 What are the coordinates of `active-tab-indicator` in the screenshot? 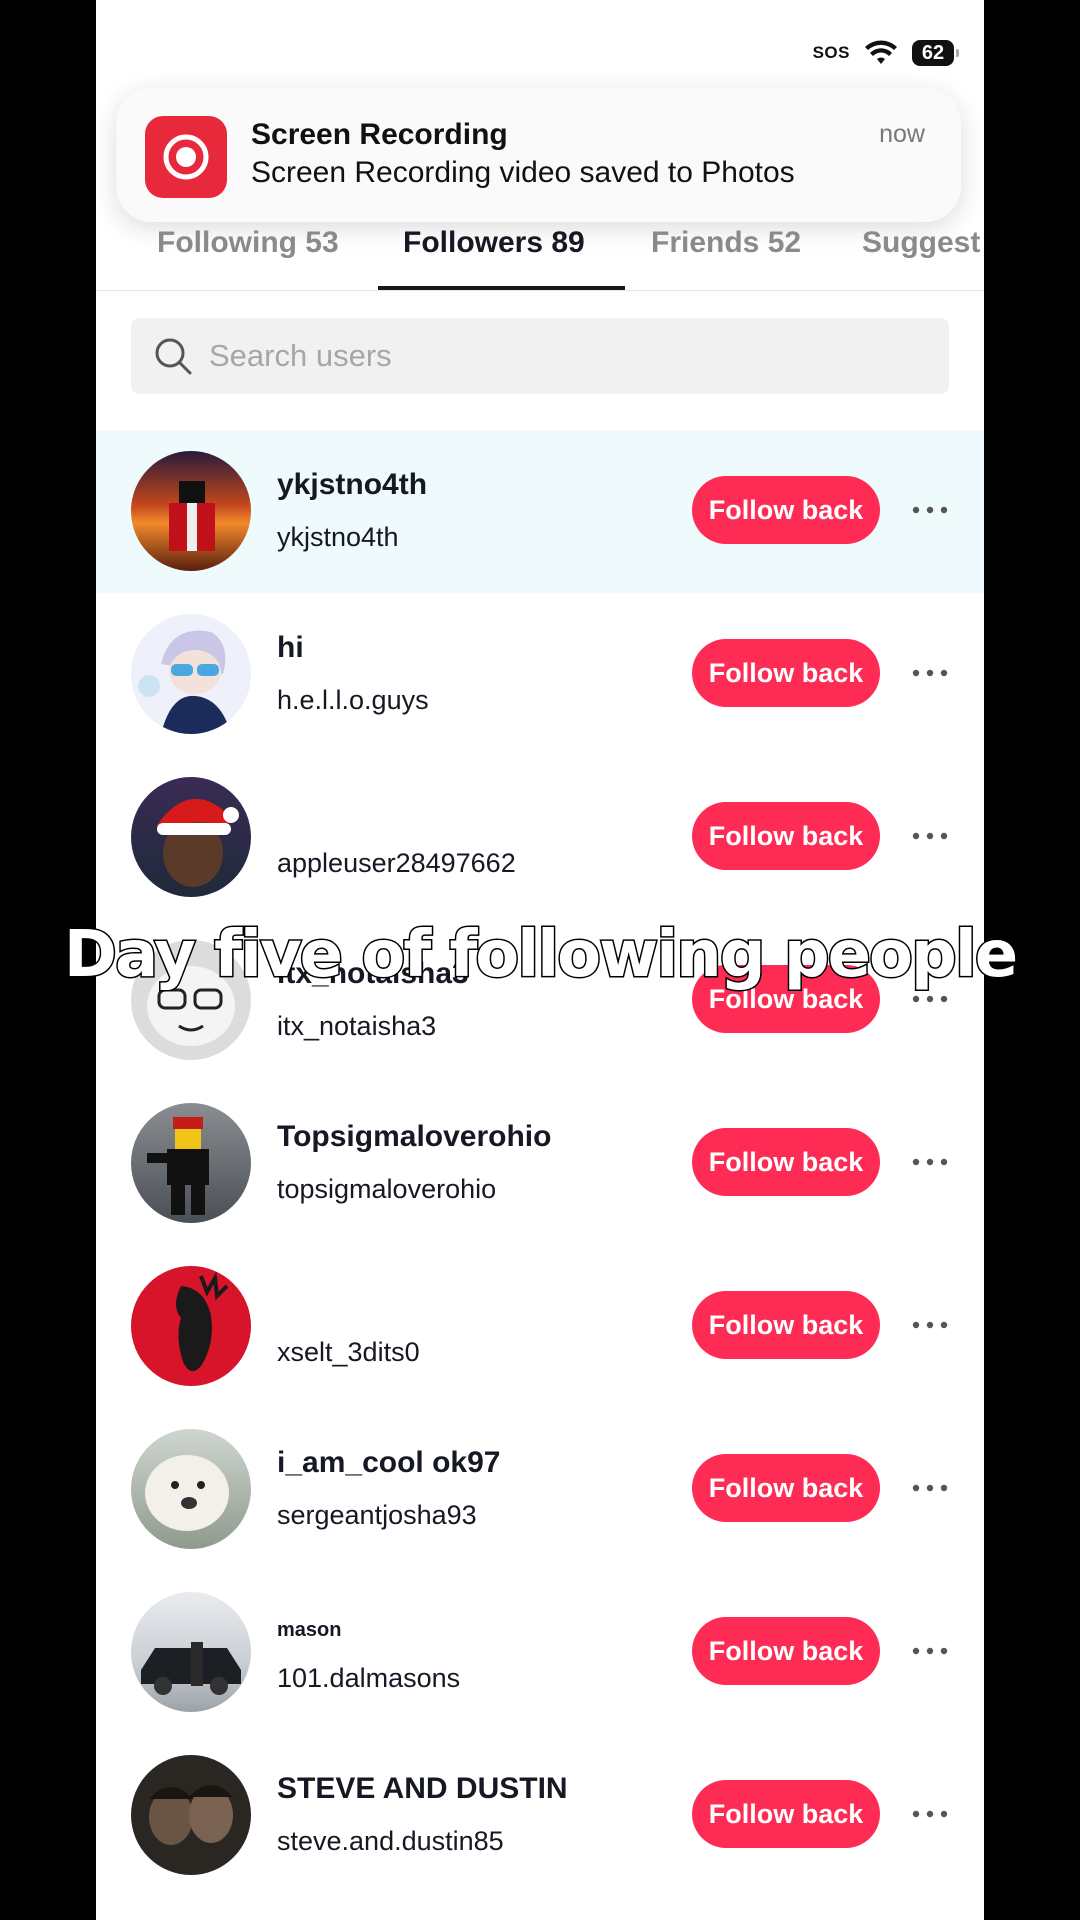 It's located at (501, 288).